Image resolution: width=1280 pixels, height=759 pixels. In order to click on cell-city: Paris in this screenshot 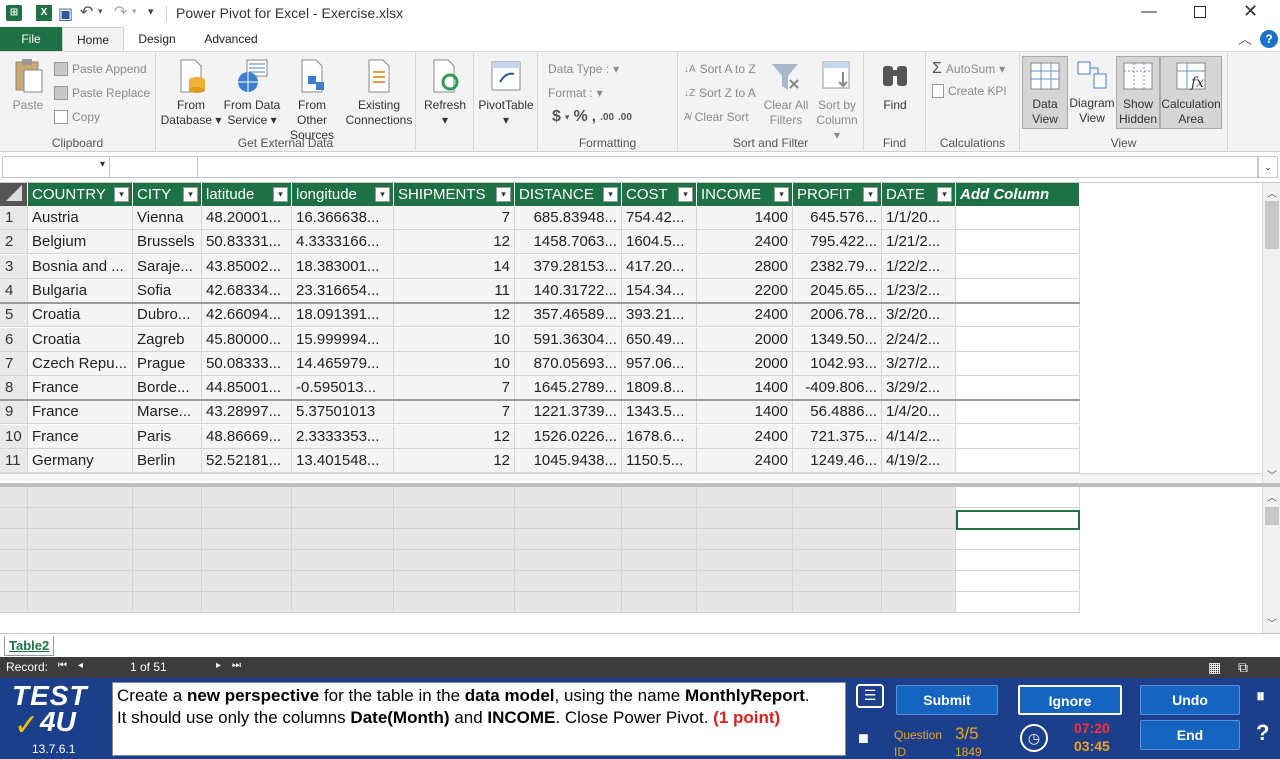, I will do `click(167, 436)`.